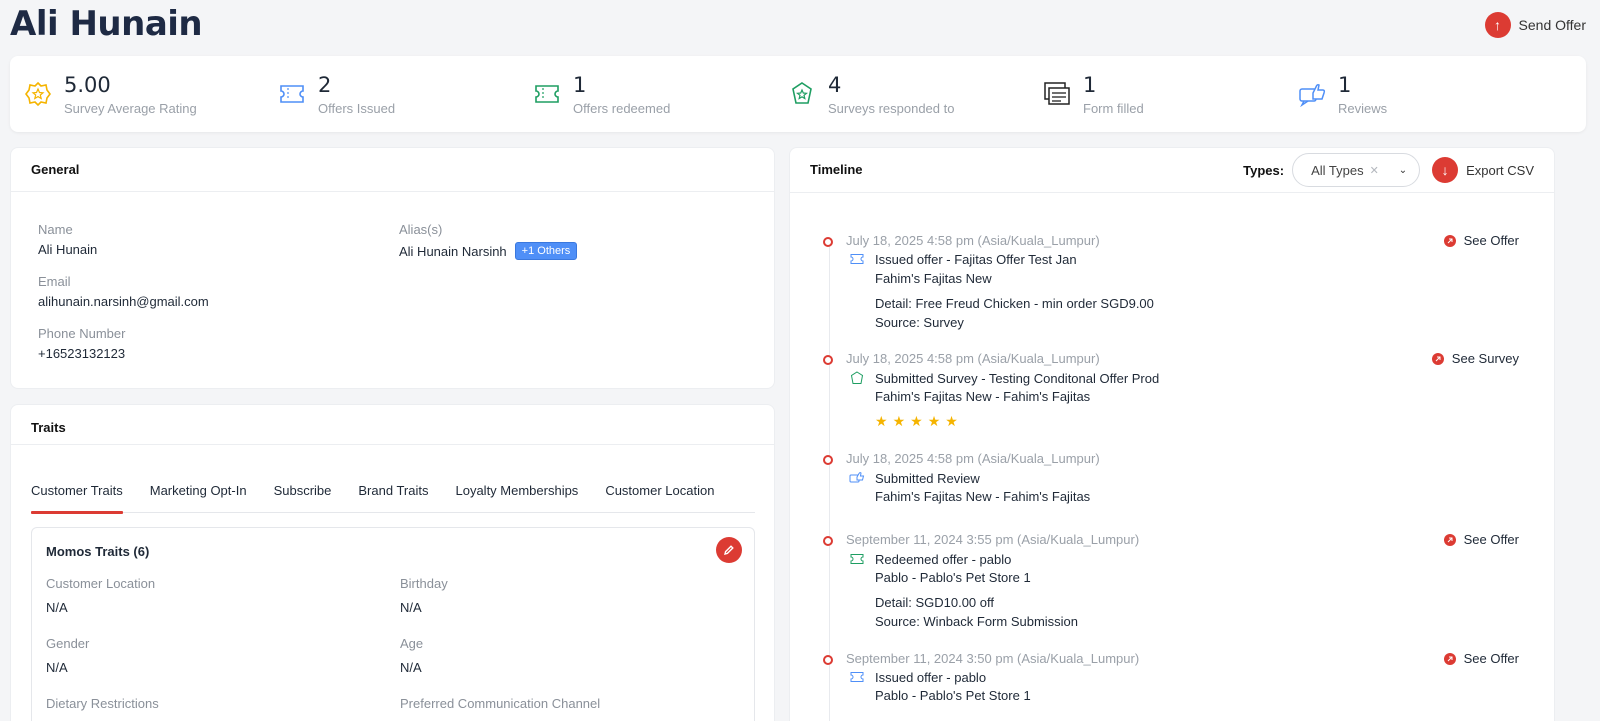 Image resolution: width=1600 pixels, height=721 pixels. I want to click on trait-birthday: Birthday N/A, so click(424, 595).